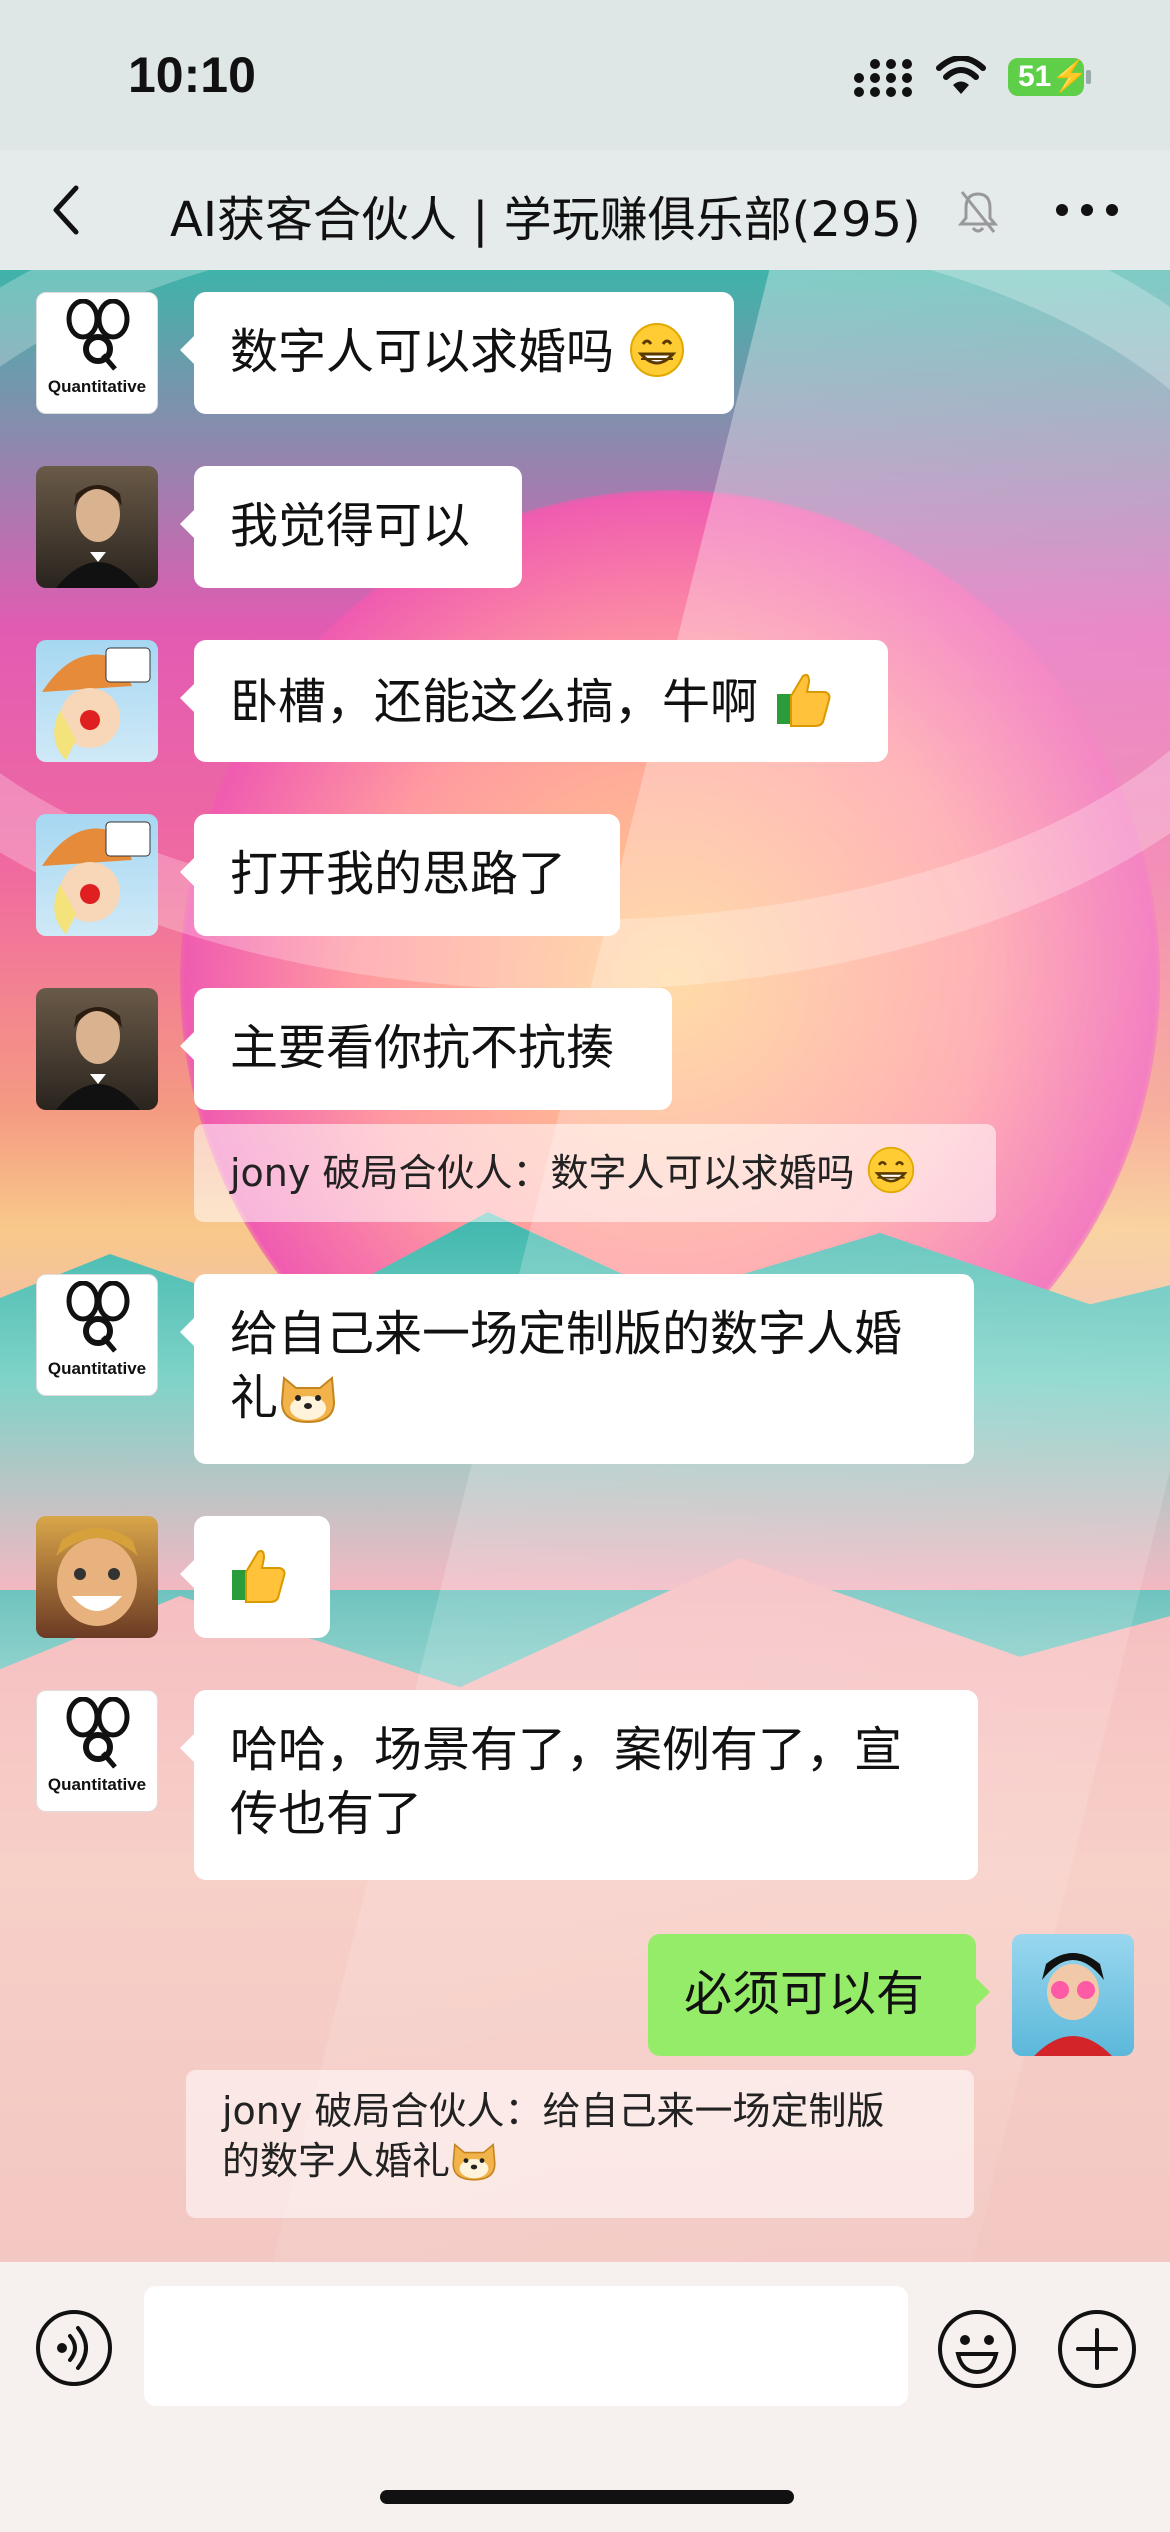 This screenshot has height=2532, width=1170. I want to click on message-text-line: 礼, so click(584, 1398).